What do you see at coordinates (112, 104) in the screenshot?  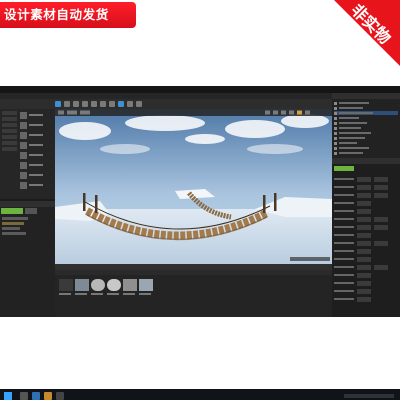 I see `cinematics-icon` at bounding box center [112, 104].